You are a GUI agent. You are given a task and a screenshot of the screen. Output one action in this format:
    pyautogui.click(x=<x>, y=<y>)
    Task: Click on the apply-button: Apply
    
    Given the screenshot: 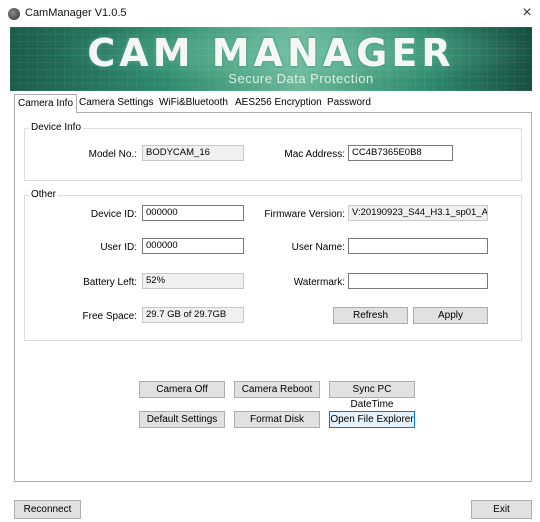 What is the action you would take?
    pyautogui.click(x=450, y=315)
    